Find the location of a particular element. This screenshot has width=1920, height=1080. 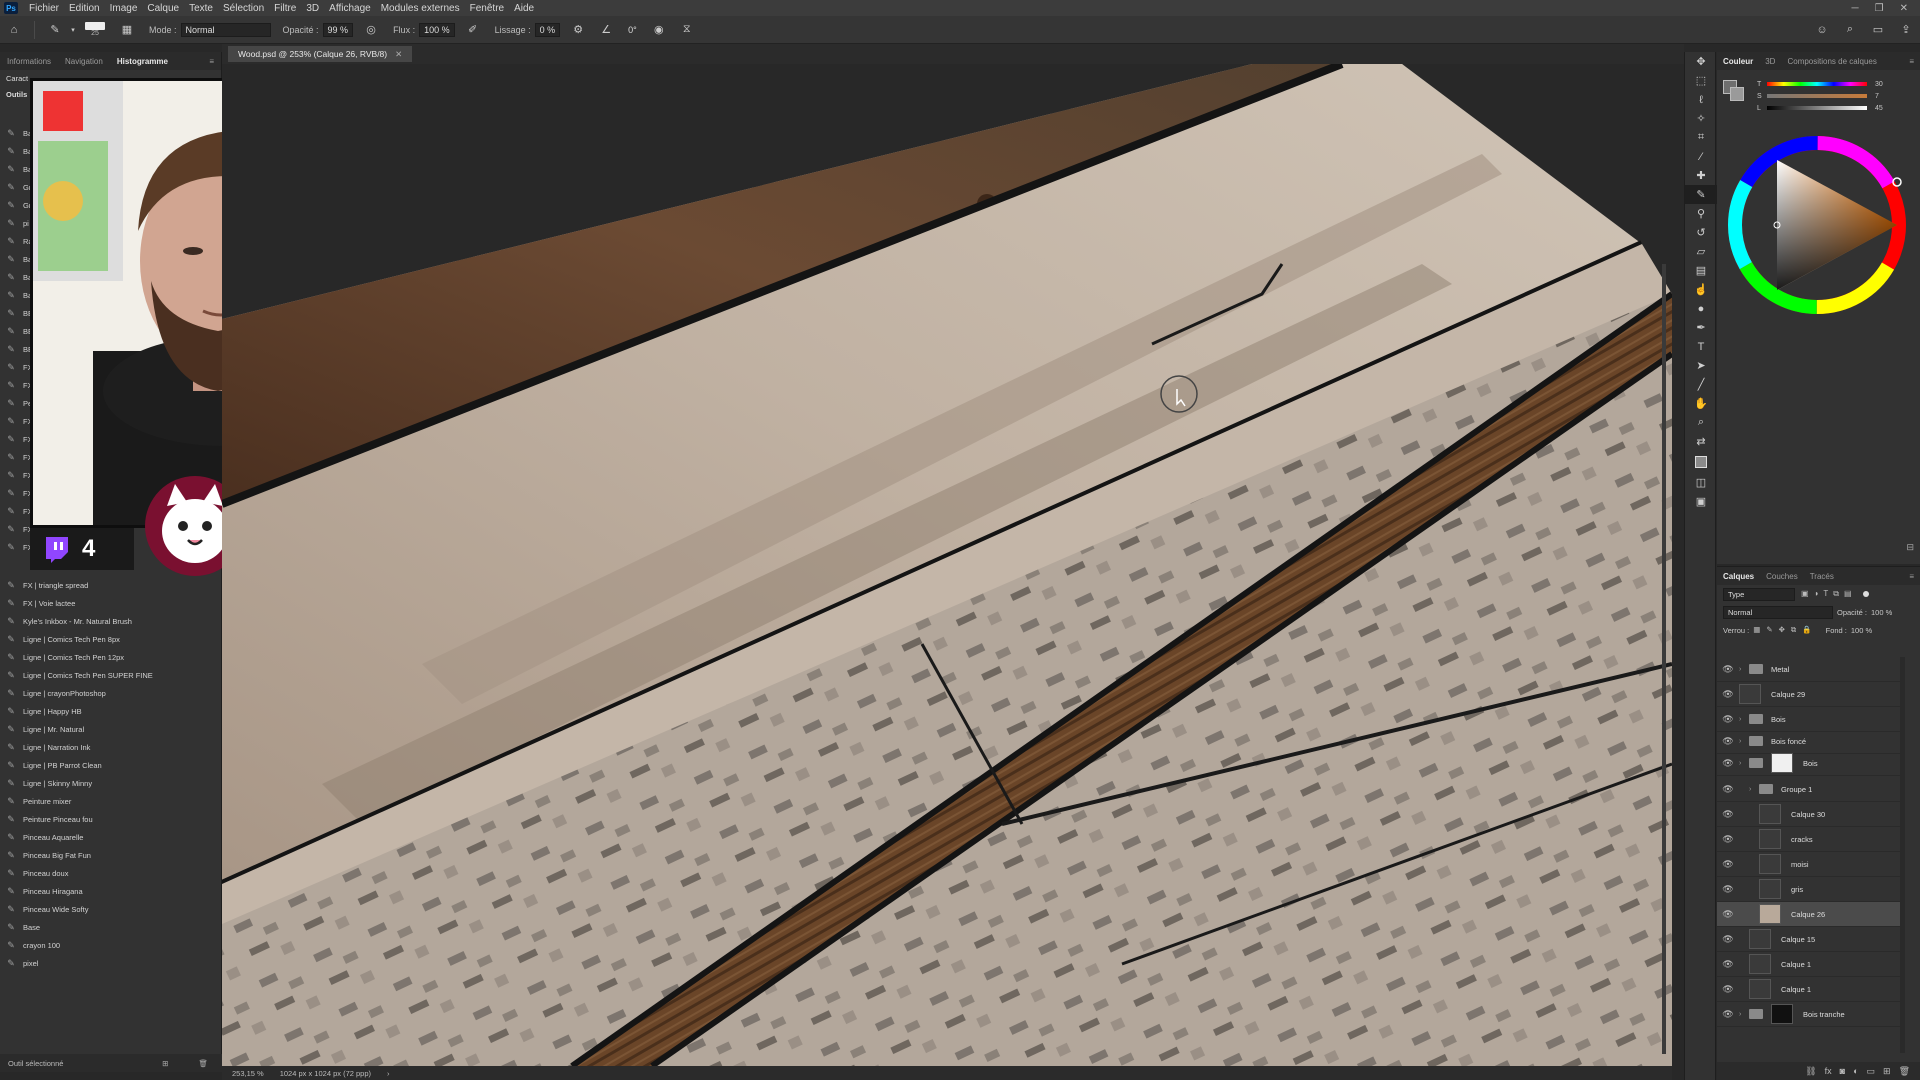

eyedropper-tool-icon: ⁄ is located at coordinates (1701, 156).